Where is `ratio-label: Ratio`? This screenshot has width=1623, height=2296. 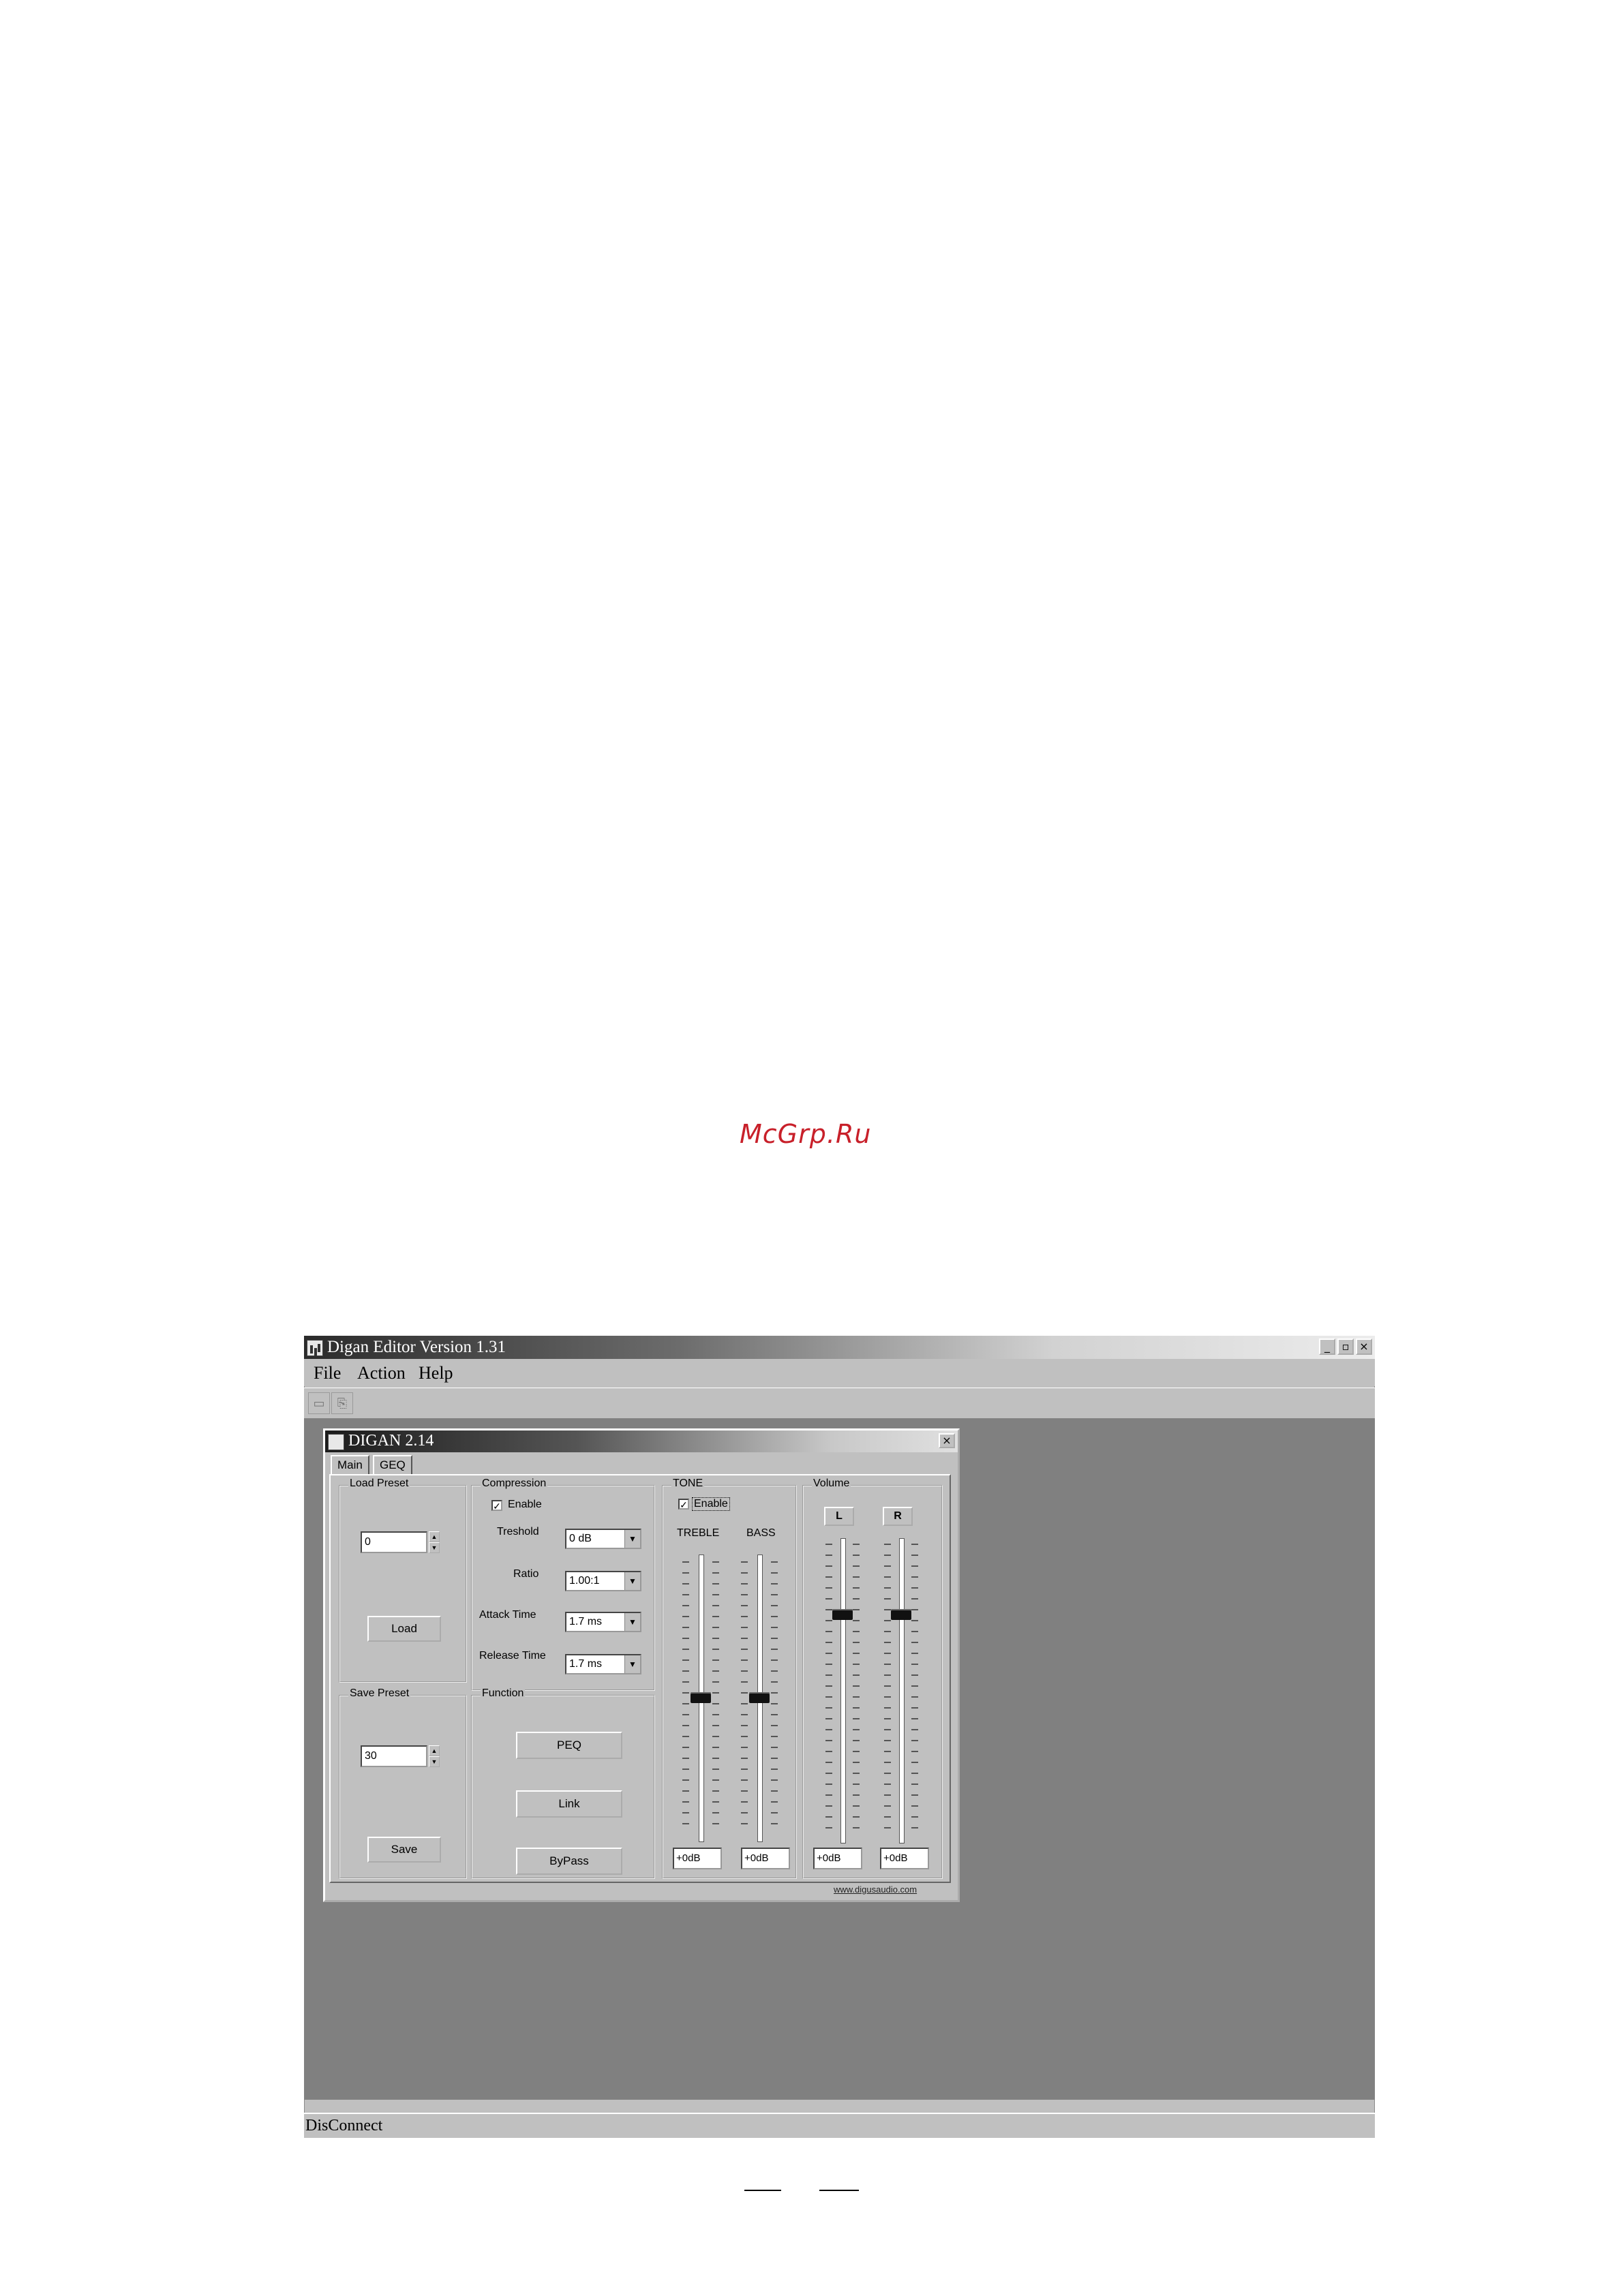
ratio-label: Ratio is located at coordinates (526, 1574).